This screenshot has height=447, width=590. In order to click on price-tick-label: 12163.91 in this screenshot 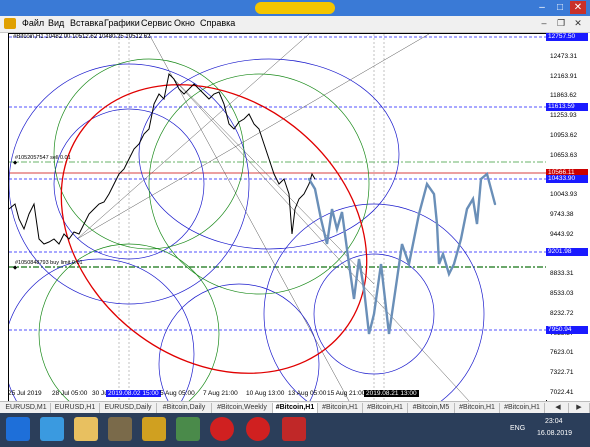, I will do `click(564, 76)`.